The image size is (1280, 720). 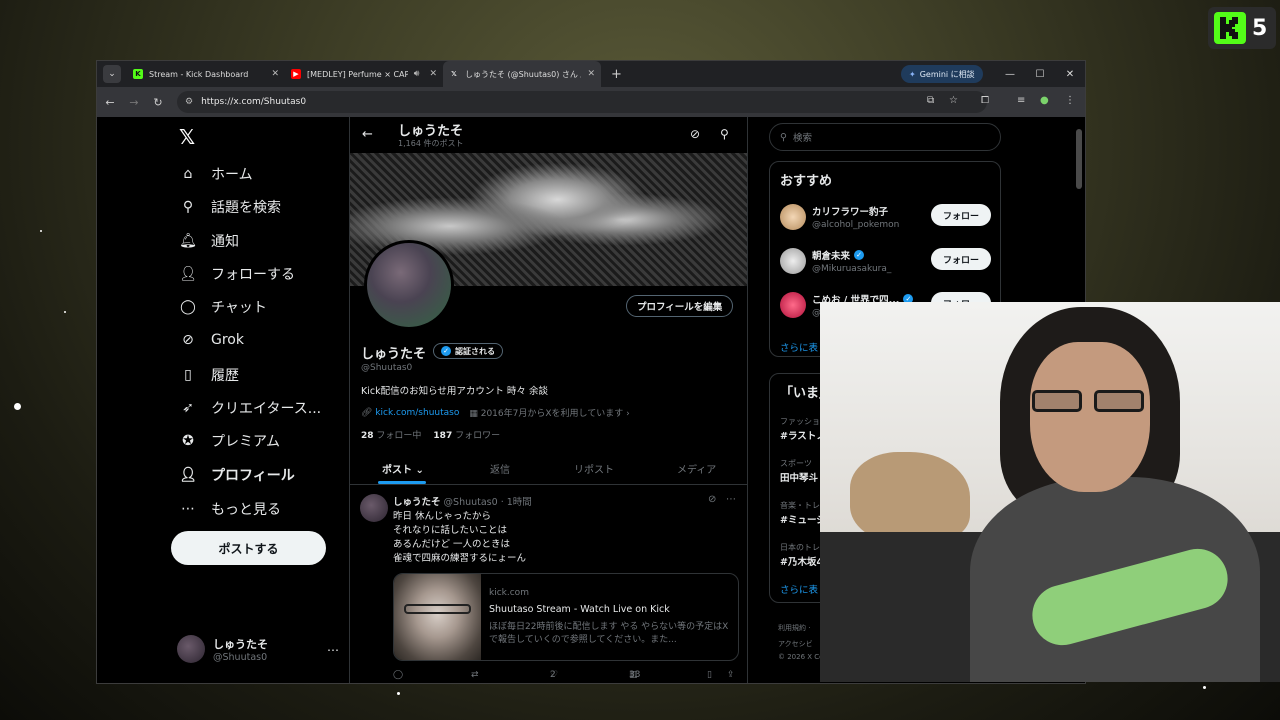 What do you see at coordinates (731, 675) in the screenshot?
I see `share-icon: ⇪` at bounding box center [731, 675].